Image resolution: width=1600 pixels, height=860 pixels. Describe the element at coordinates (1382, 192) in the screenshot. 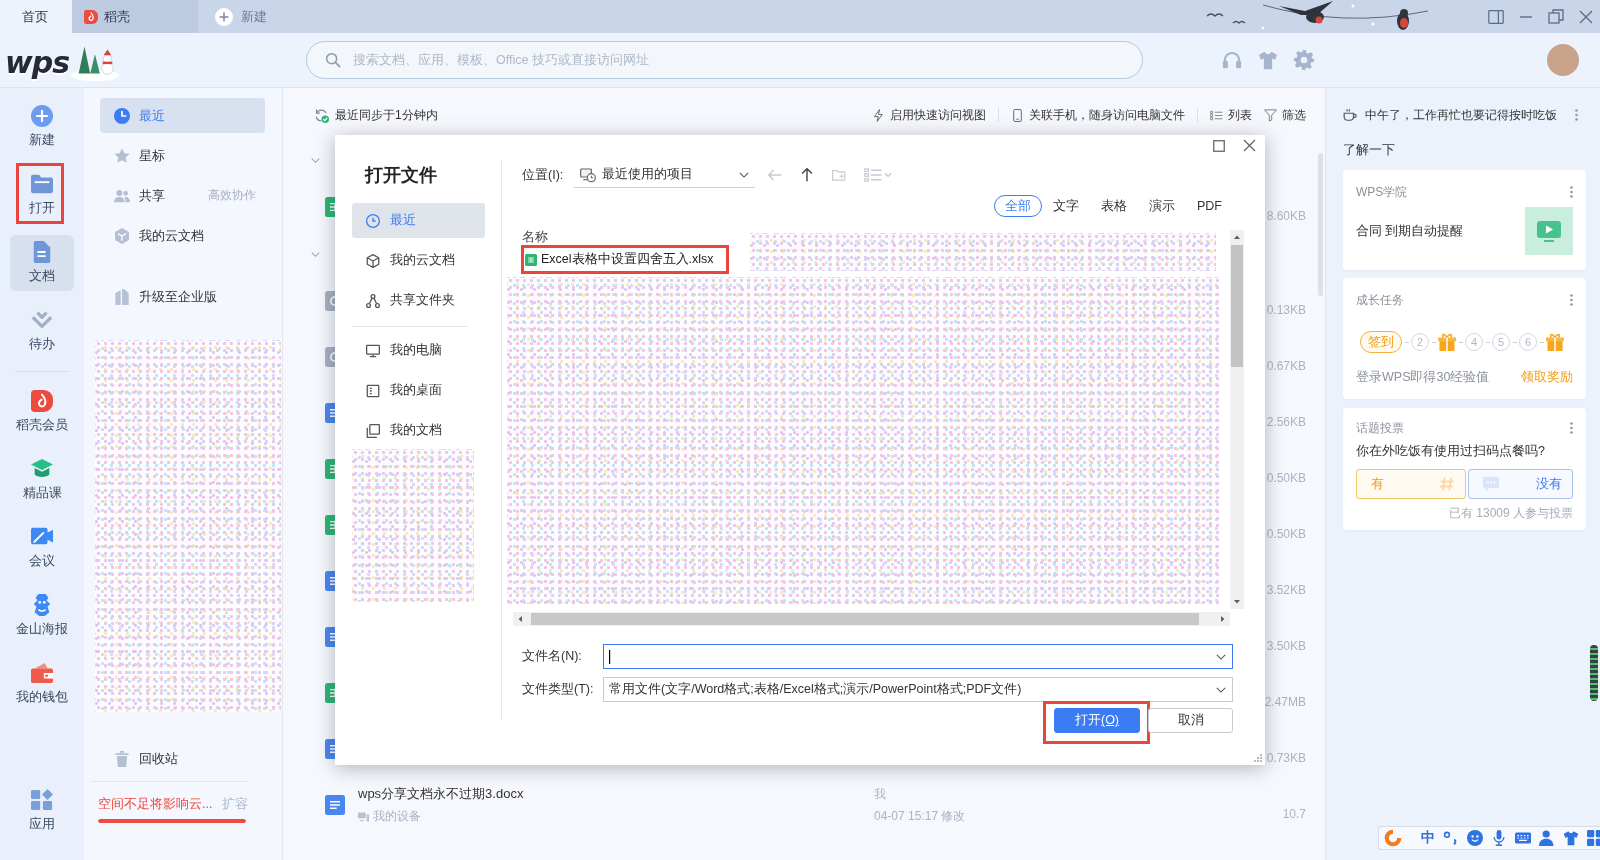

I see `card-title: WPS学院` at that location.